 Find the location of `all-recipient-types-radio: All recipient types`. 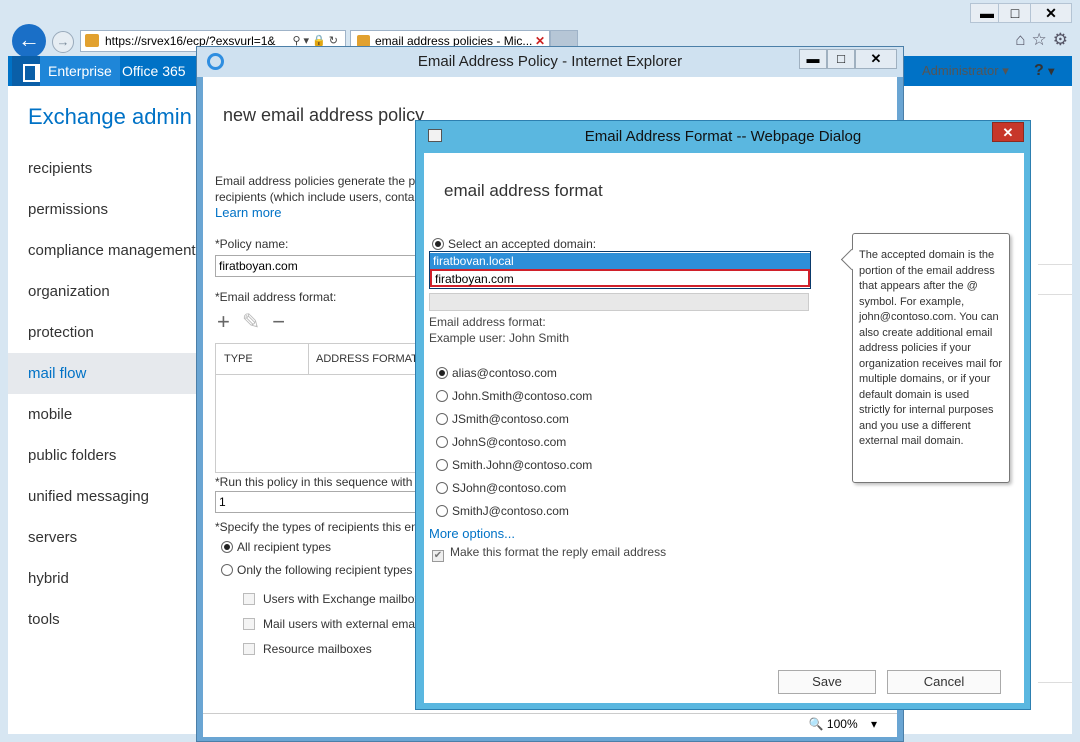

all-recipient-types-radio: All recipient types is located at coordinates (276, 547).